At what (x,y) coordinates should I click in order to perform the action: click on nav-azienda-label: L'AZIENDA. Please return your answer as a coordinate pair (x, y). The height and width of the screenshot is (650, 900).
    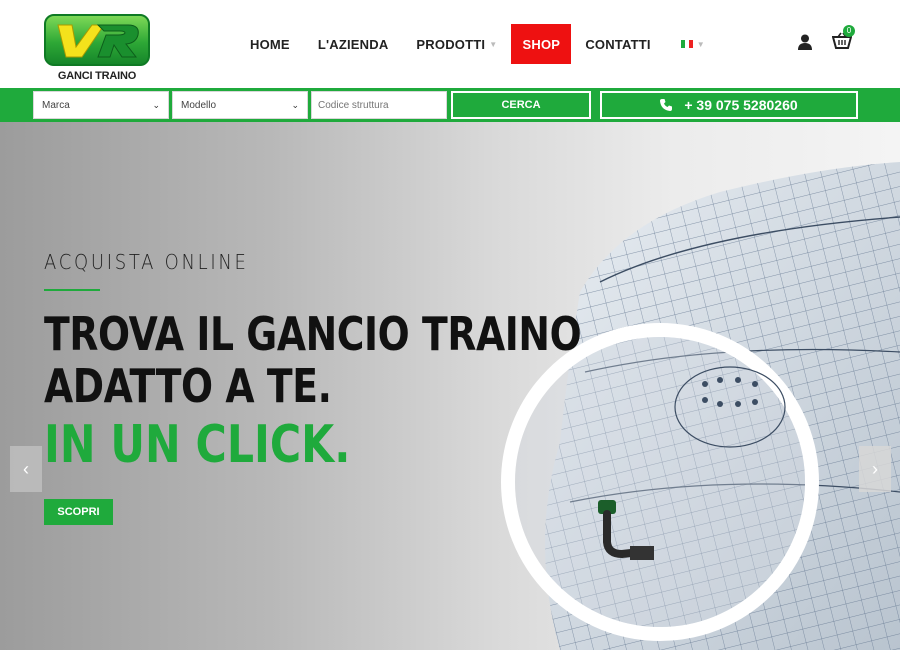
    Looking at the image, I should click on (353, 44).